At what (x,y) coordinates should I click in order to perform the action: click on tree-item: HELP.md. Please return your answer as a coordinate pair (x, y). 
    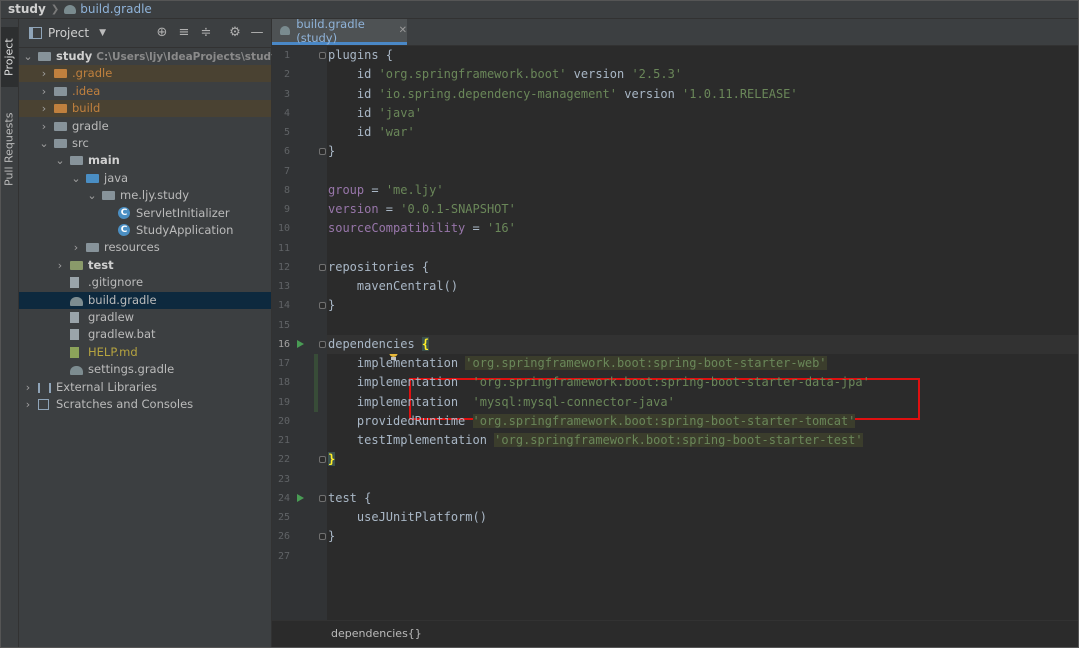
    Looking at the image, I should click on (145, 352).